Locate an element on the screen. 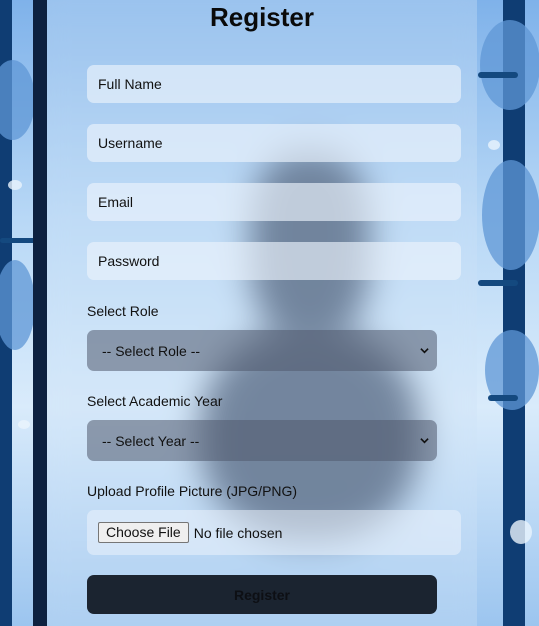  full-name-input: Full Name is located at coordinates (274, 84).